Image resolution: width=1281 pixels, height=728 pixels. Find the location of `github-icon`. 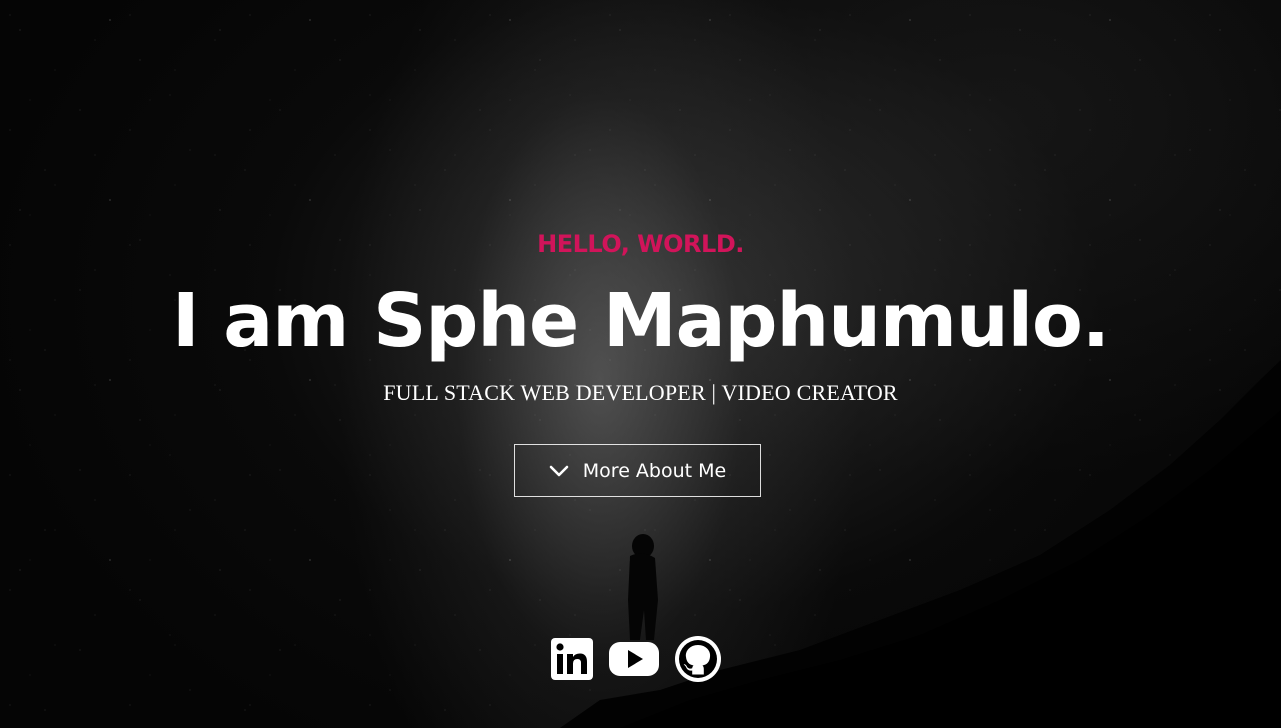

github-icon is located at coordinates (698, 661).